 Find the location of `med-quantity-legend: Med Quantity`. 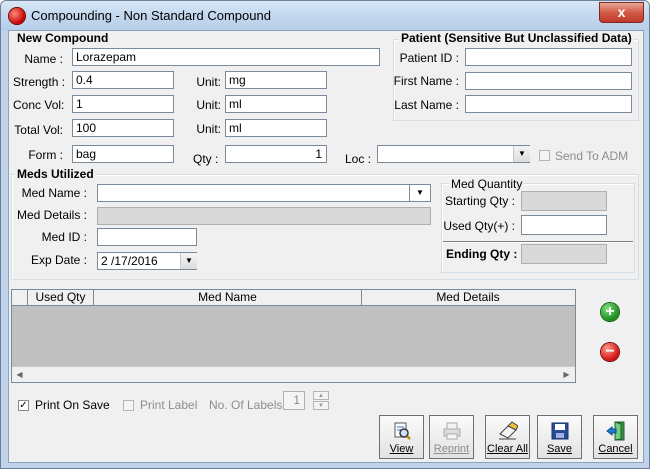

med-quantity-legend: Med Quantity is located at coordinates (487, 184).